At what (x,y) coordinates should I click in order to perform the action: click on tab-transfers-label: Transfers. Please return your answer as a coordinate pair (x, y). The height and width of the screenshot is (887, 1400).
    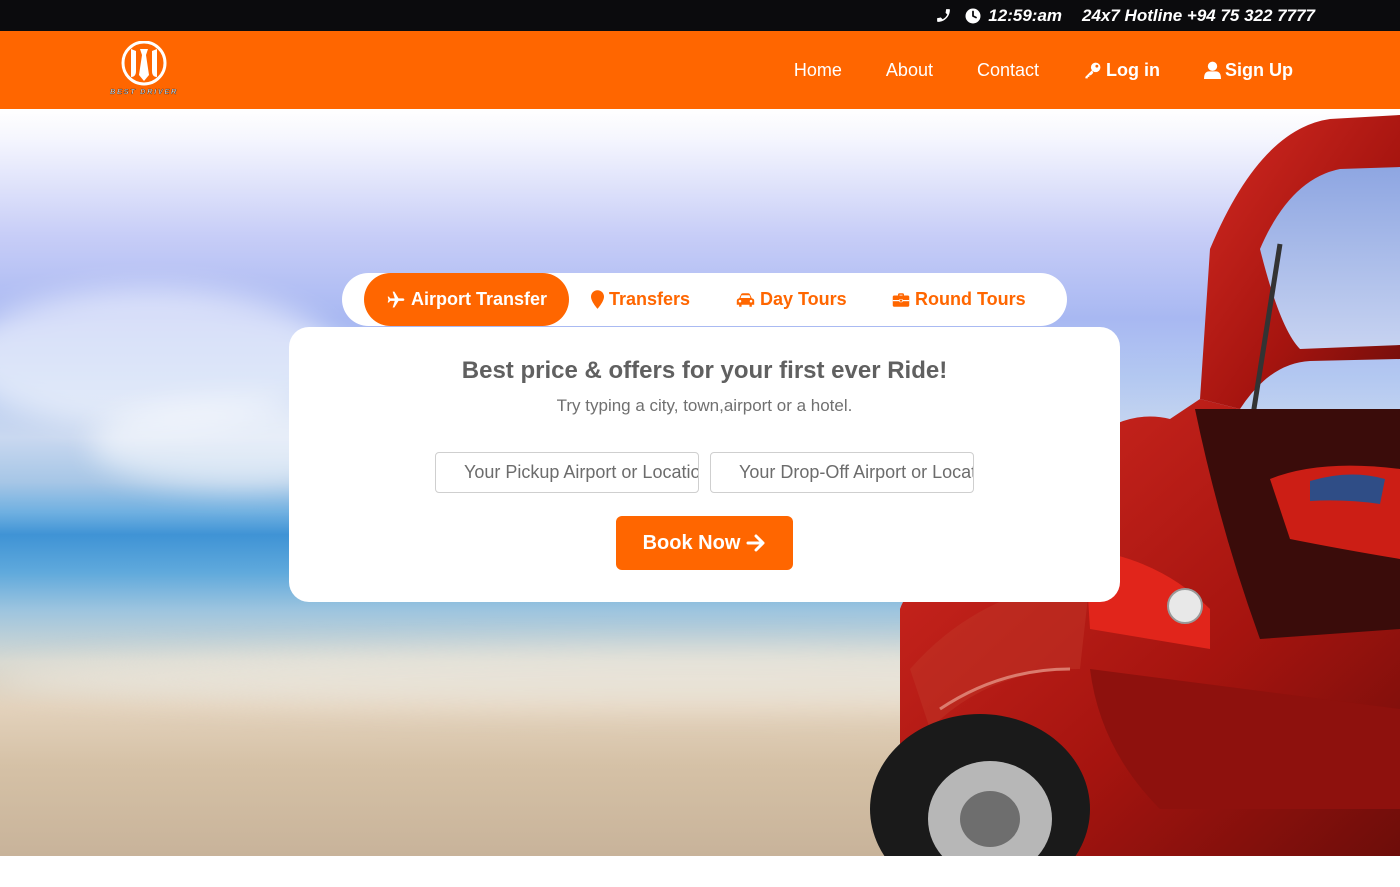
    Looking at the image, I should click on (650, 299).